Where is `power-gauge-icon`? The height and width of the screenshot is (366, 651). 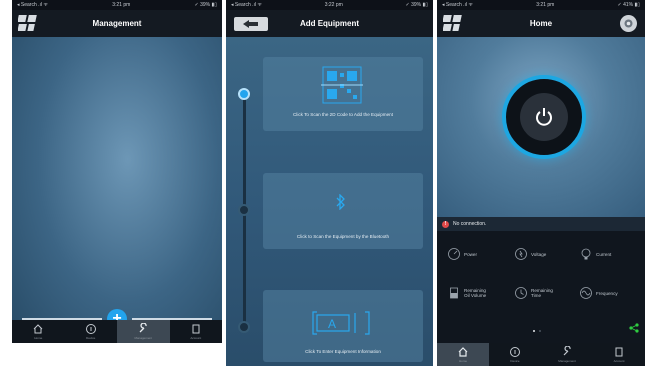
power-gauge-icon is located at coordinates (454, 254).